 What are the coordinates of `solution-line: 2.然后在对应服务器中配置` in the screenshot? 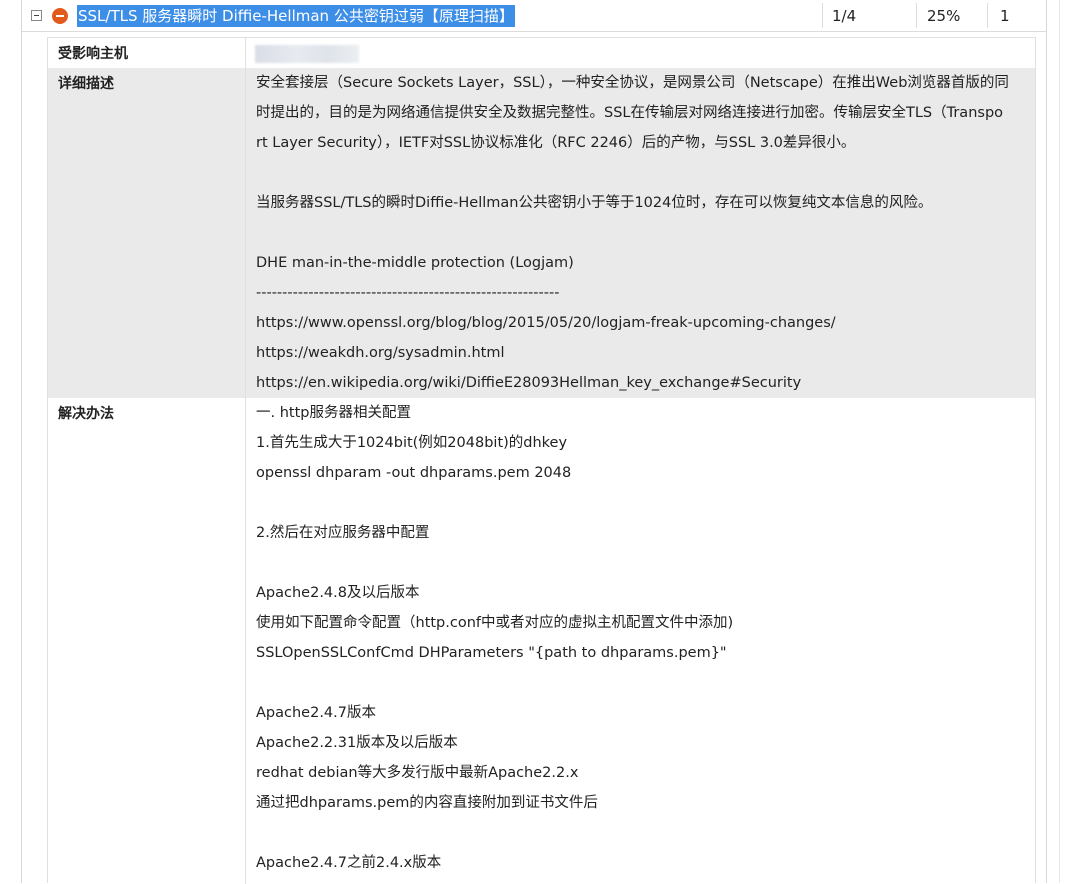 It's located at (343, 533).